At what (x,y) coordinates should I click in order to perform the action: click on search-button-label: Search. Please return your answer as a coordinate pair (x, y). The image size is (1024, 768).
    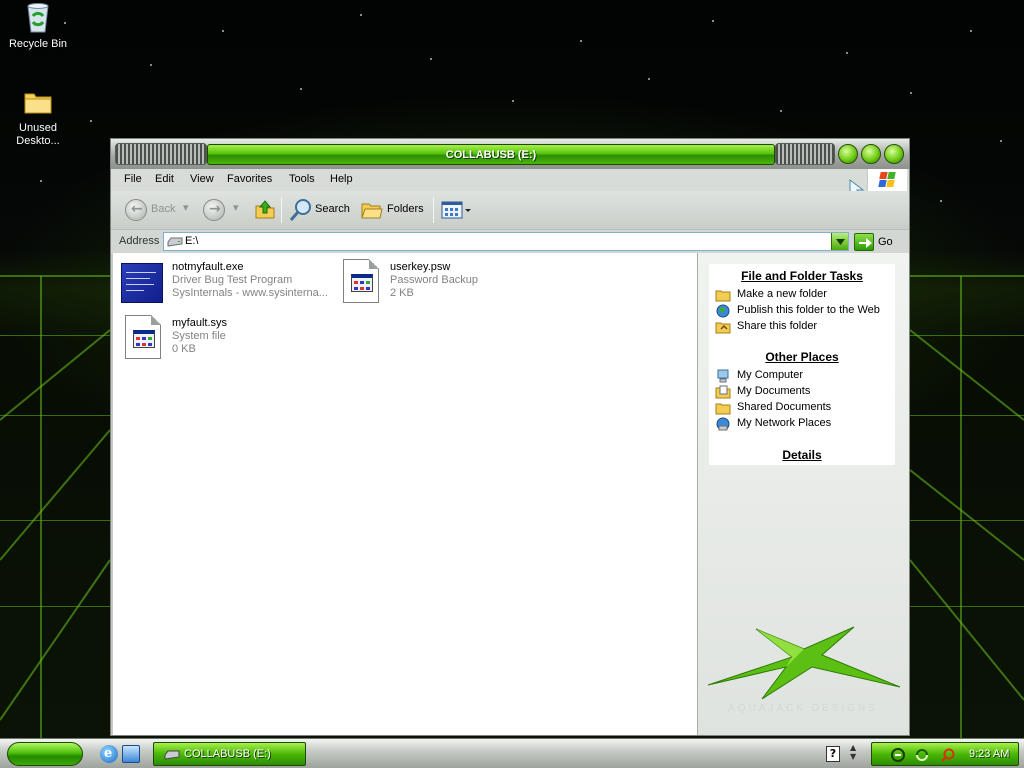
    Looking at the image, I should click on (332, 209).